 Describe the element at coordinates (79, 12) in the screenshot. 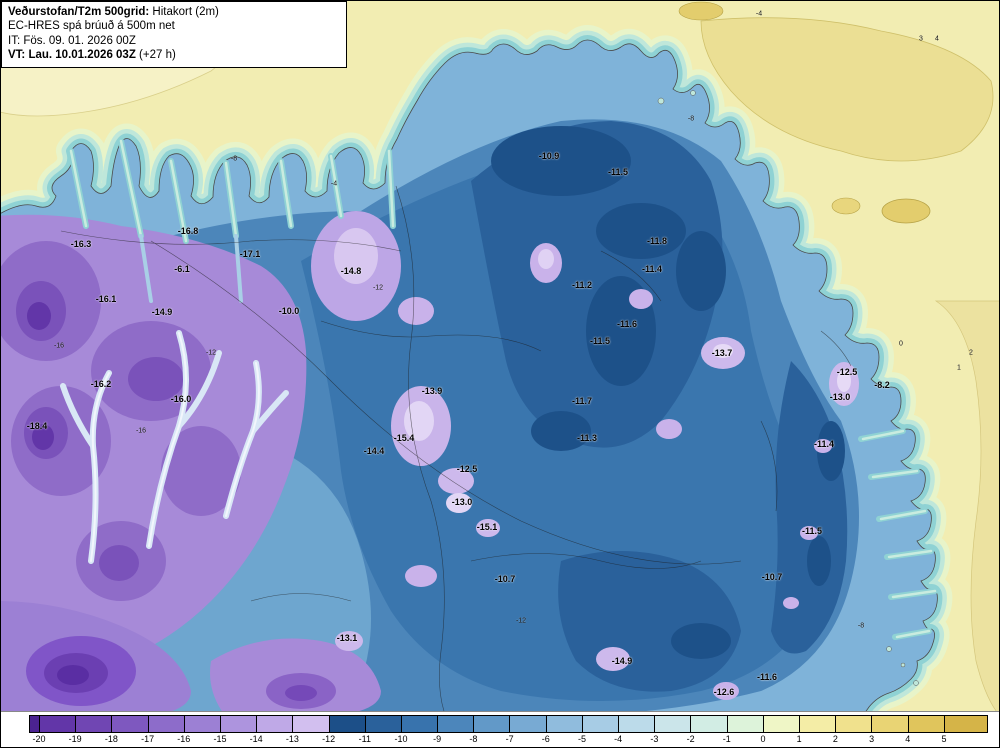

I see `map-title-product: Veðurstofan/T2m 500grid:` at that location.